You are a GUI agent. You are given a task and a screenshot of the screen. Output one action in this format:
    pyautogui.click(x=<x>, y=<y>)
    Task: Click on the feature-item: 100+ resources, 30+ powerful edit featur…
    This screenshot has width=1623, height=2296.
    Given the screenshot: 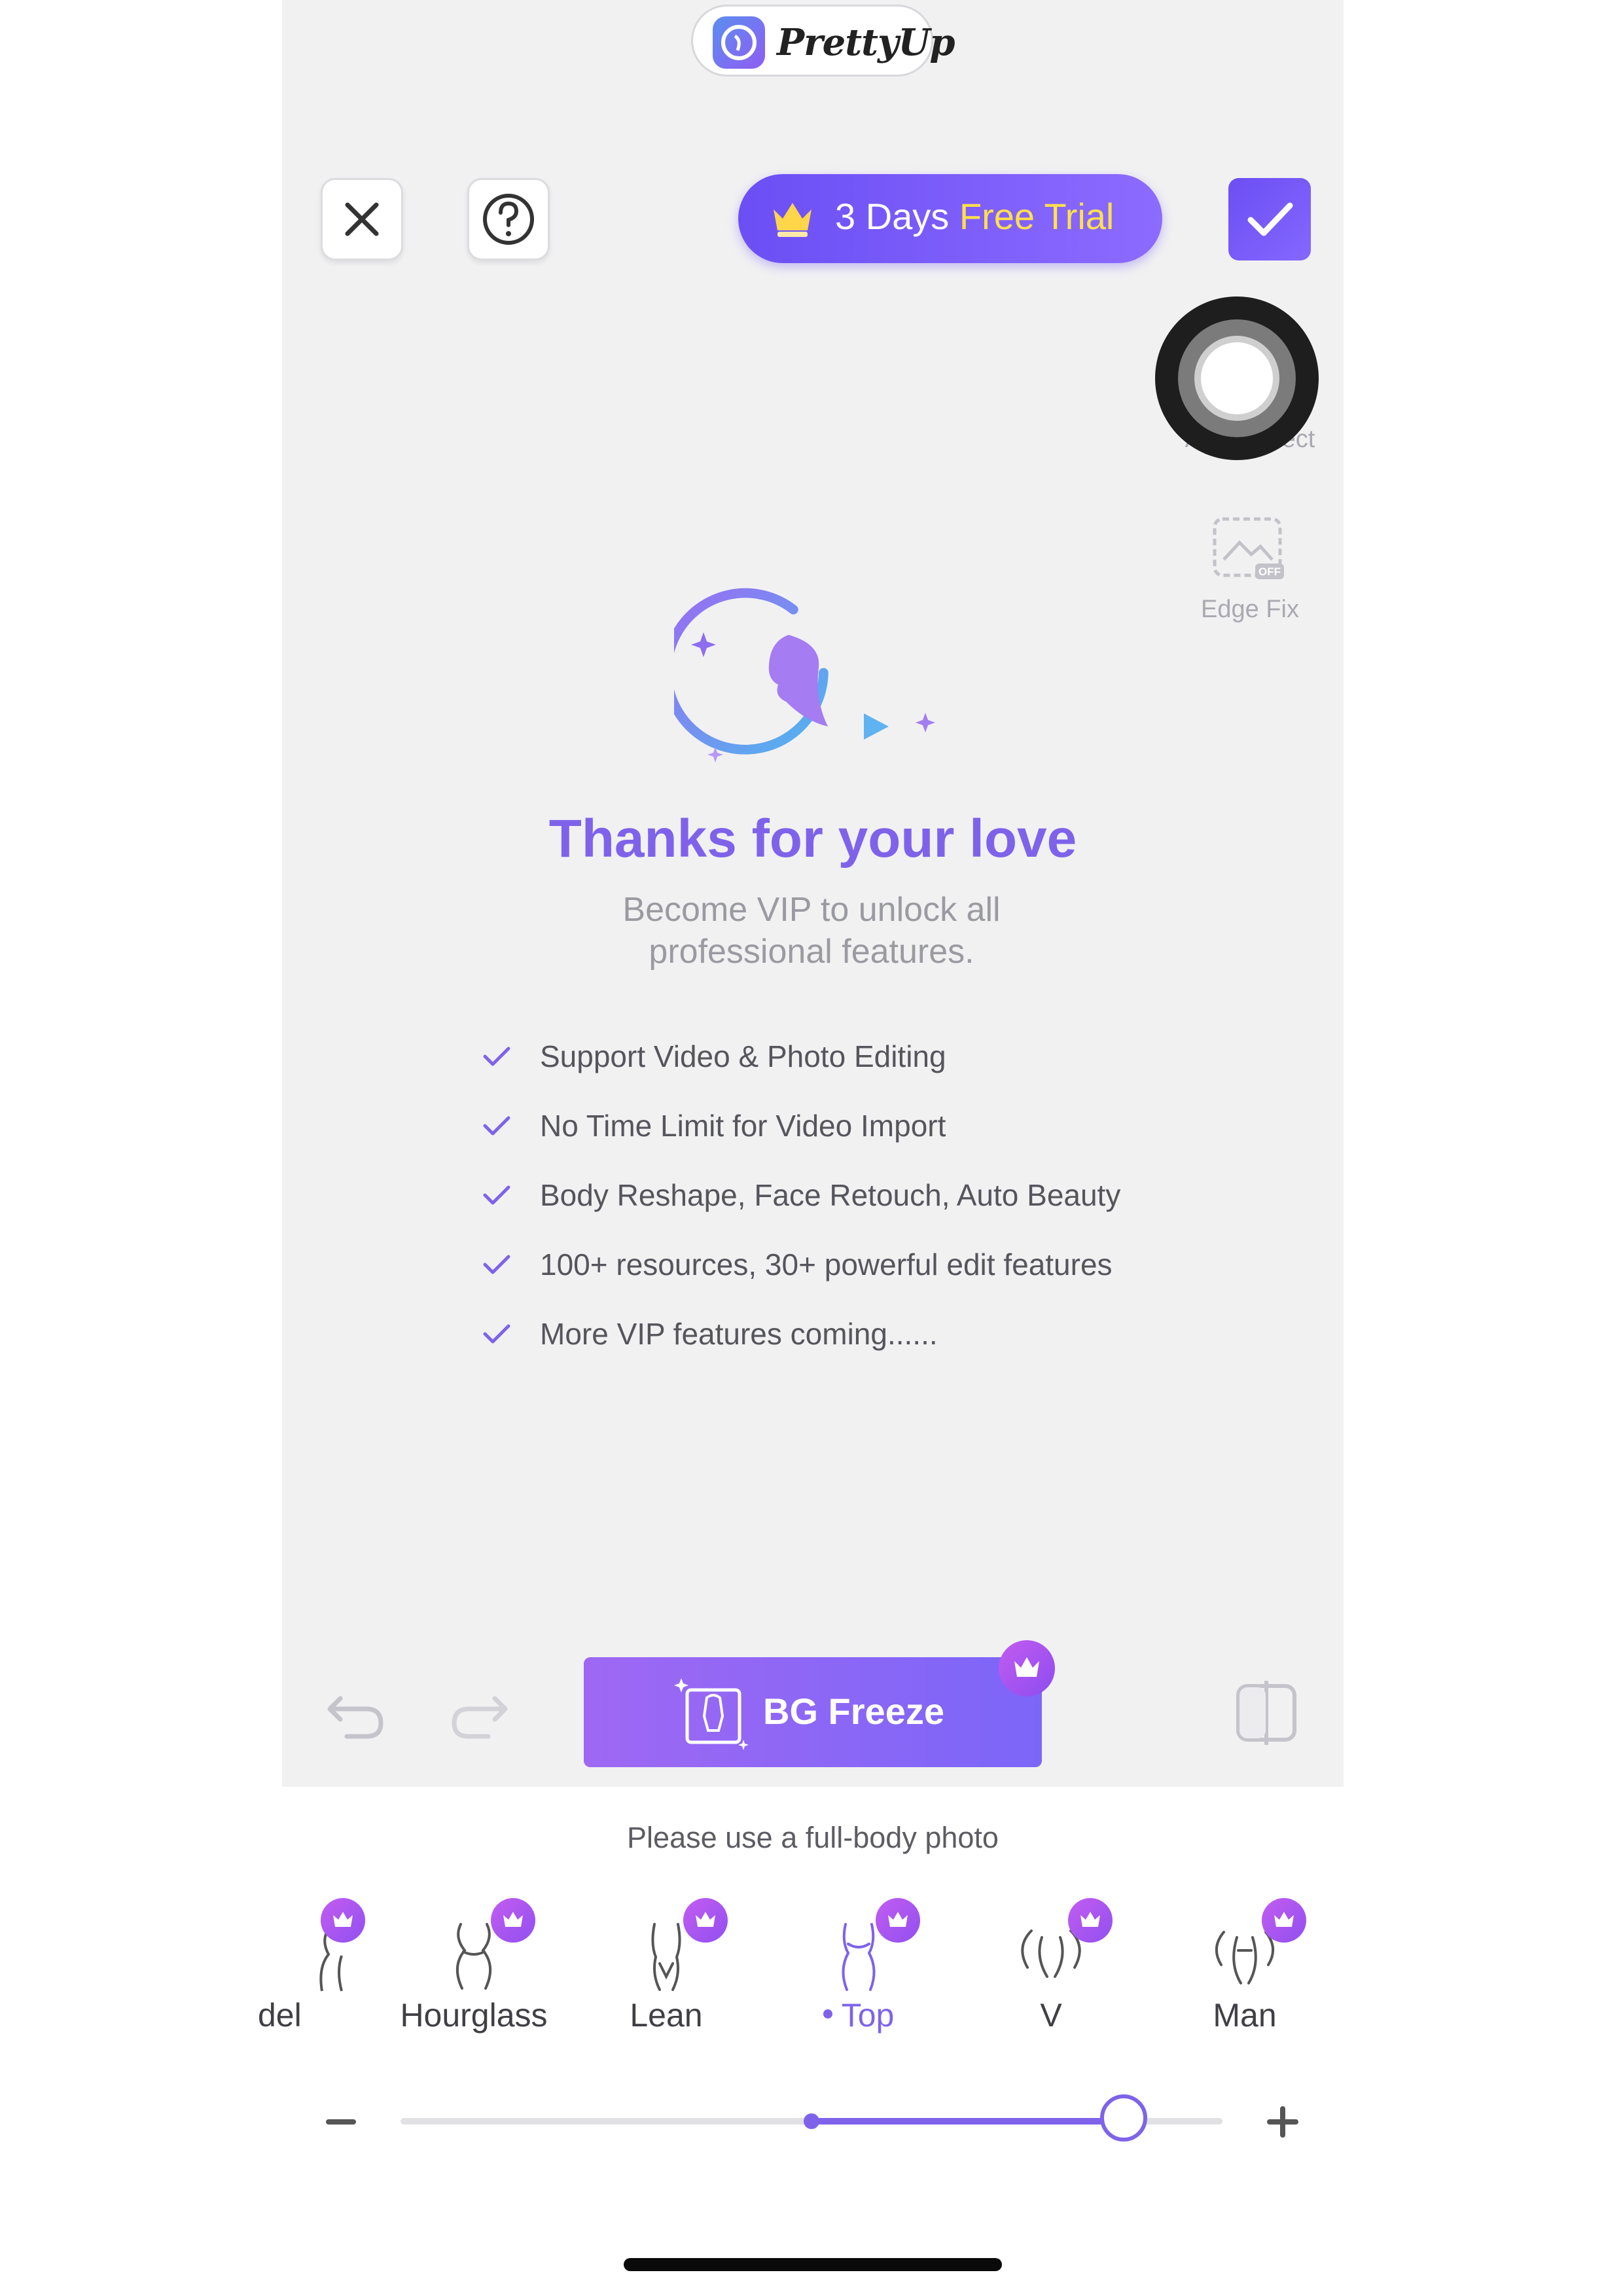 What is the action you would take?
    pyautogui.click(x=797, y=1264)
    